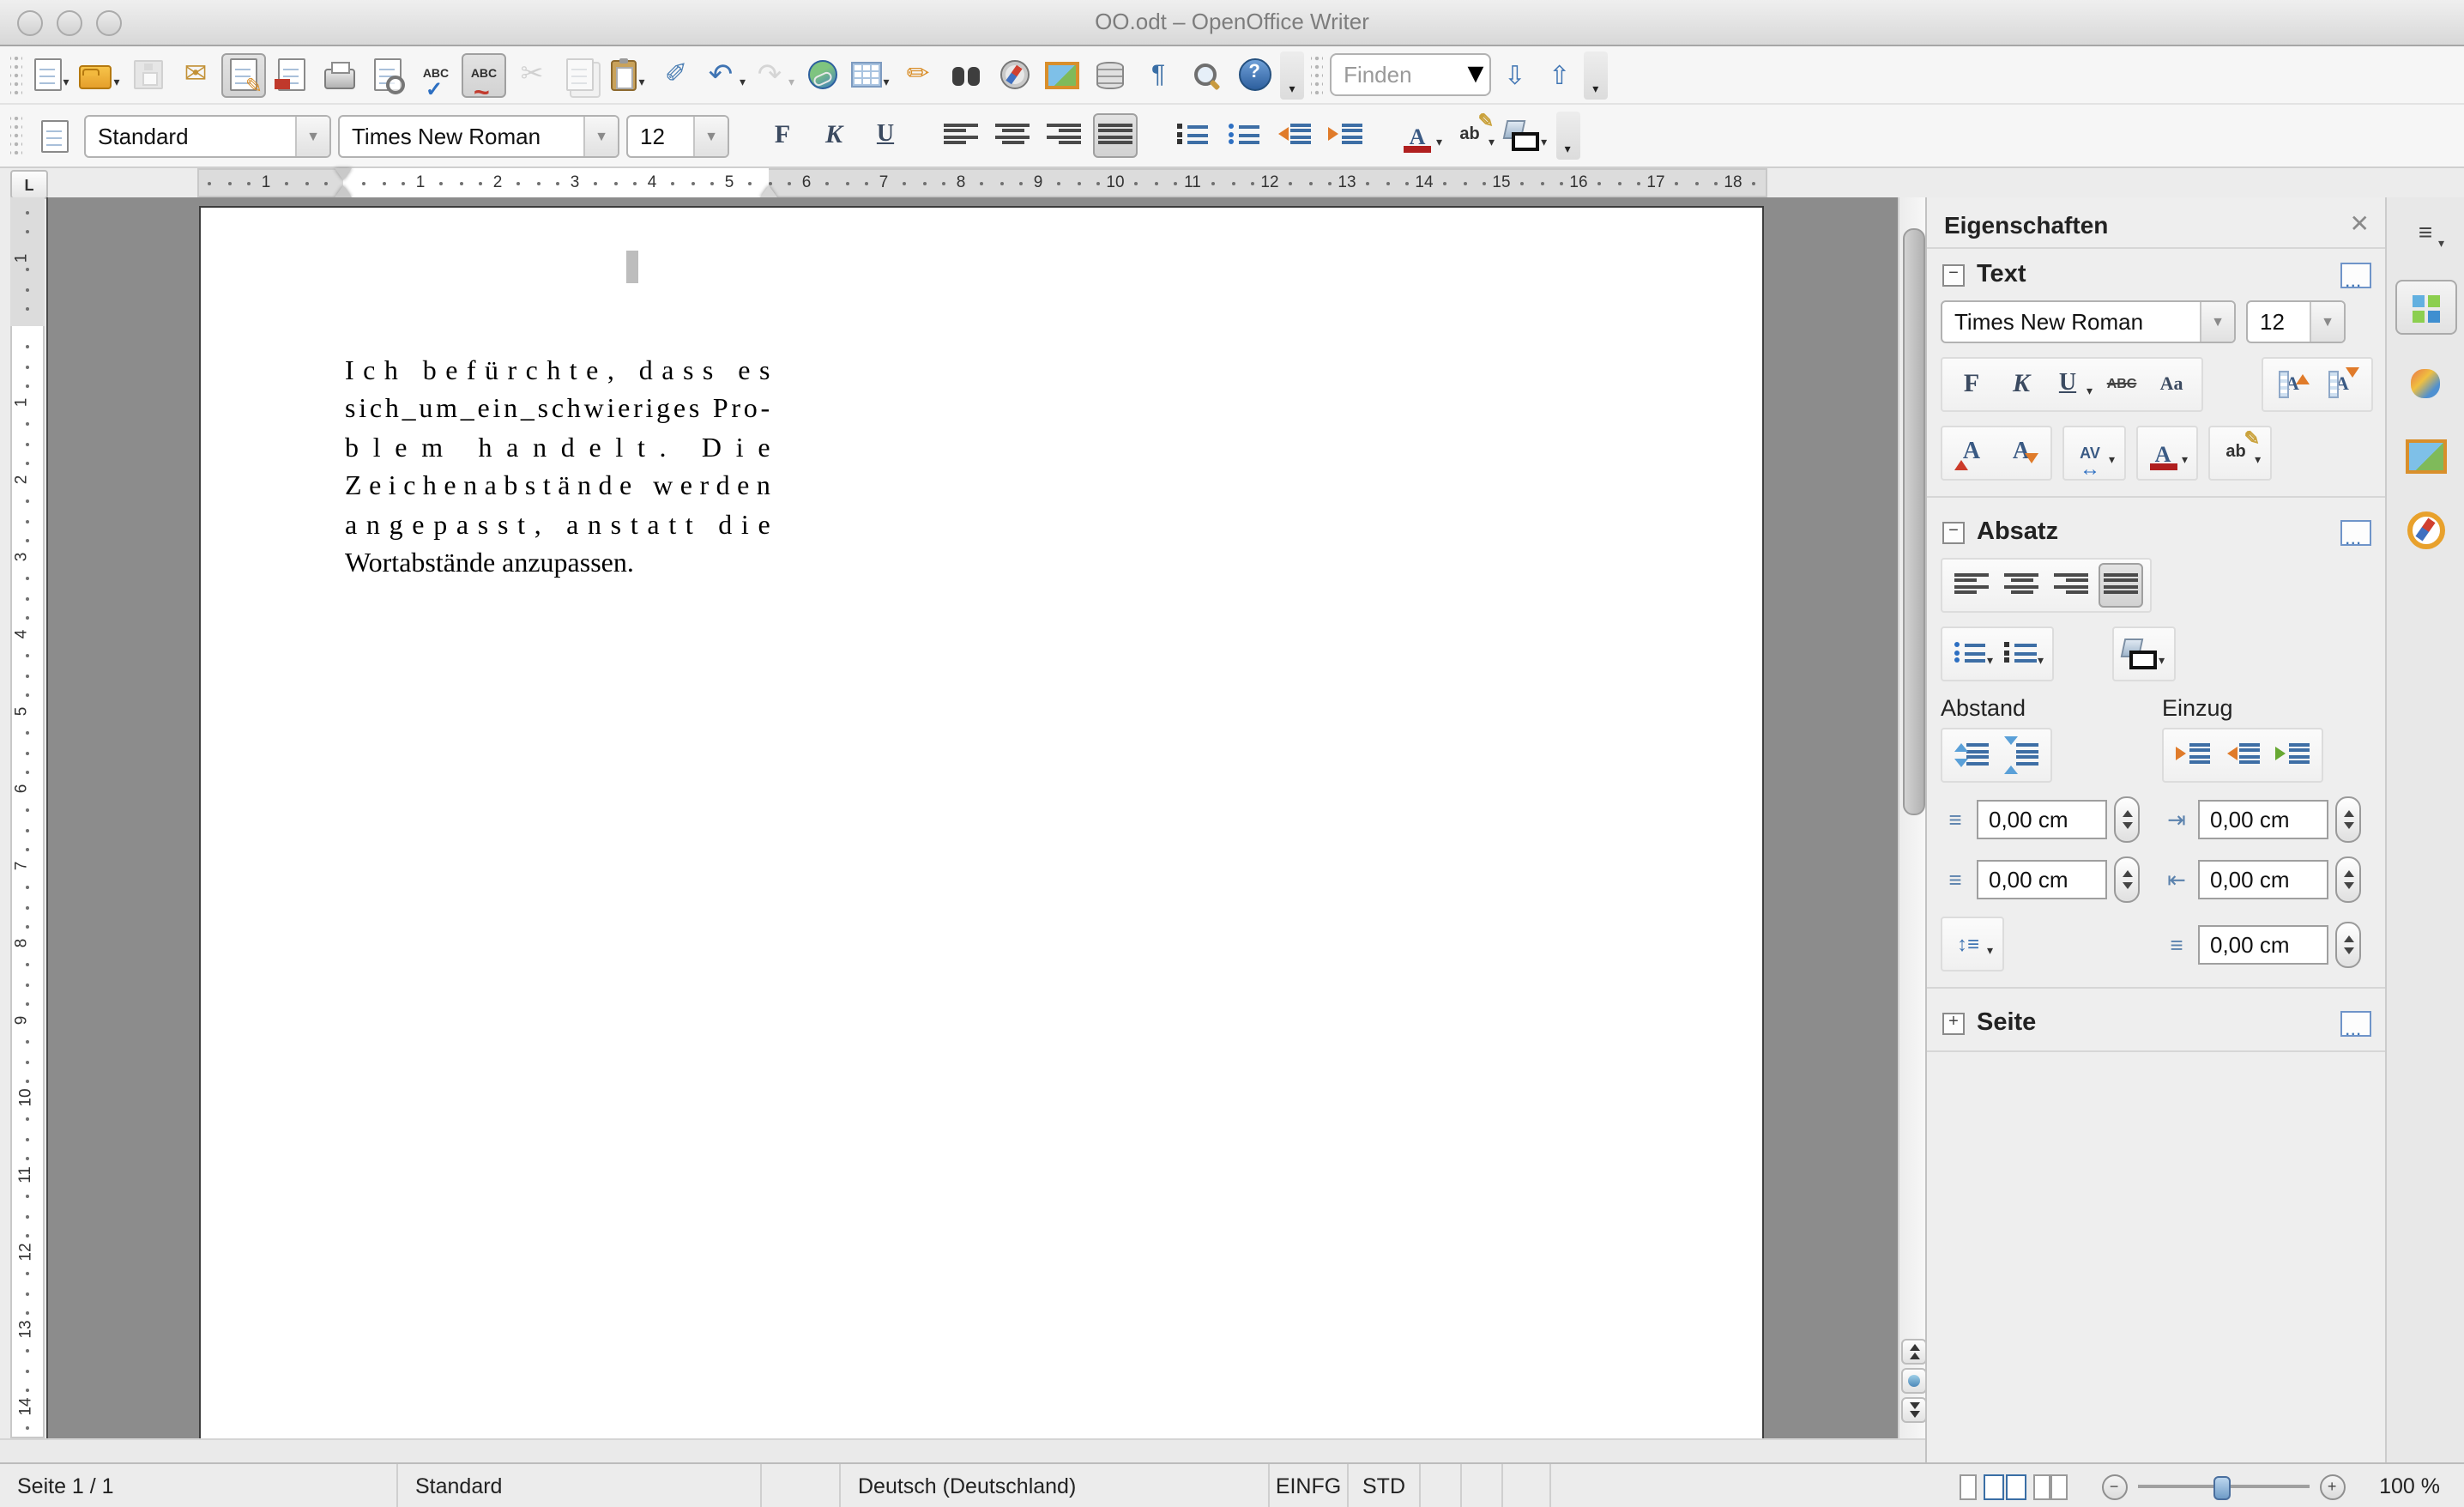 This screenshot has width=2464, height=1507. What do you see at coordinates (243, 74) in the screenshot?
I see `edit-file-button` at bounding box center [243, 74].